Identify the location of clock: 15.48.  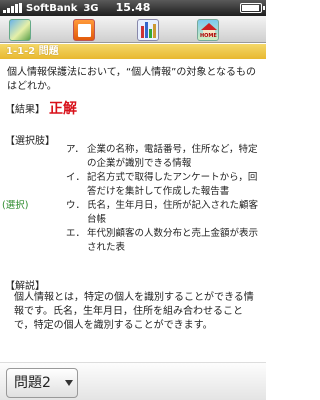
(133, 7).